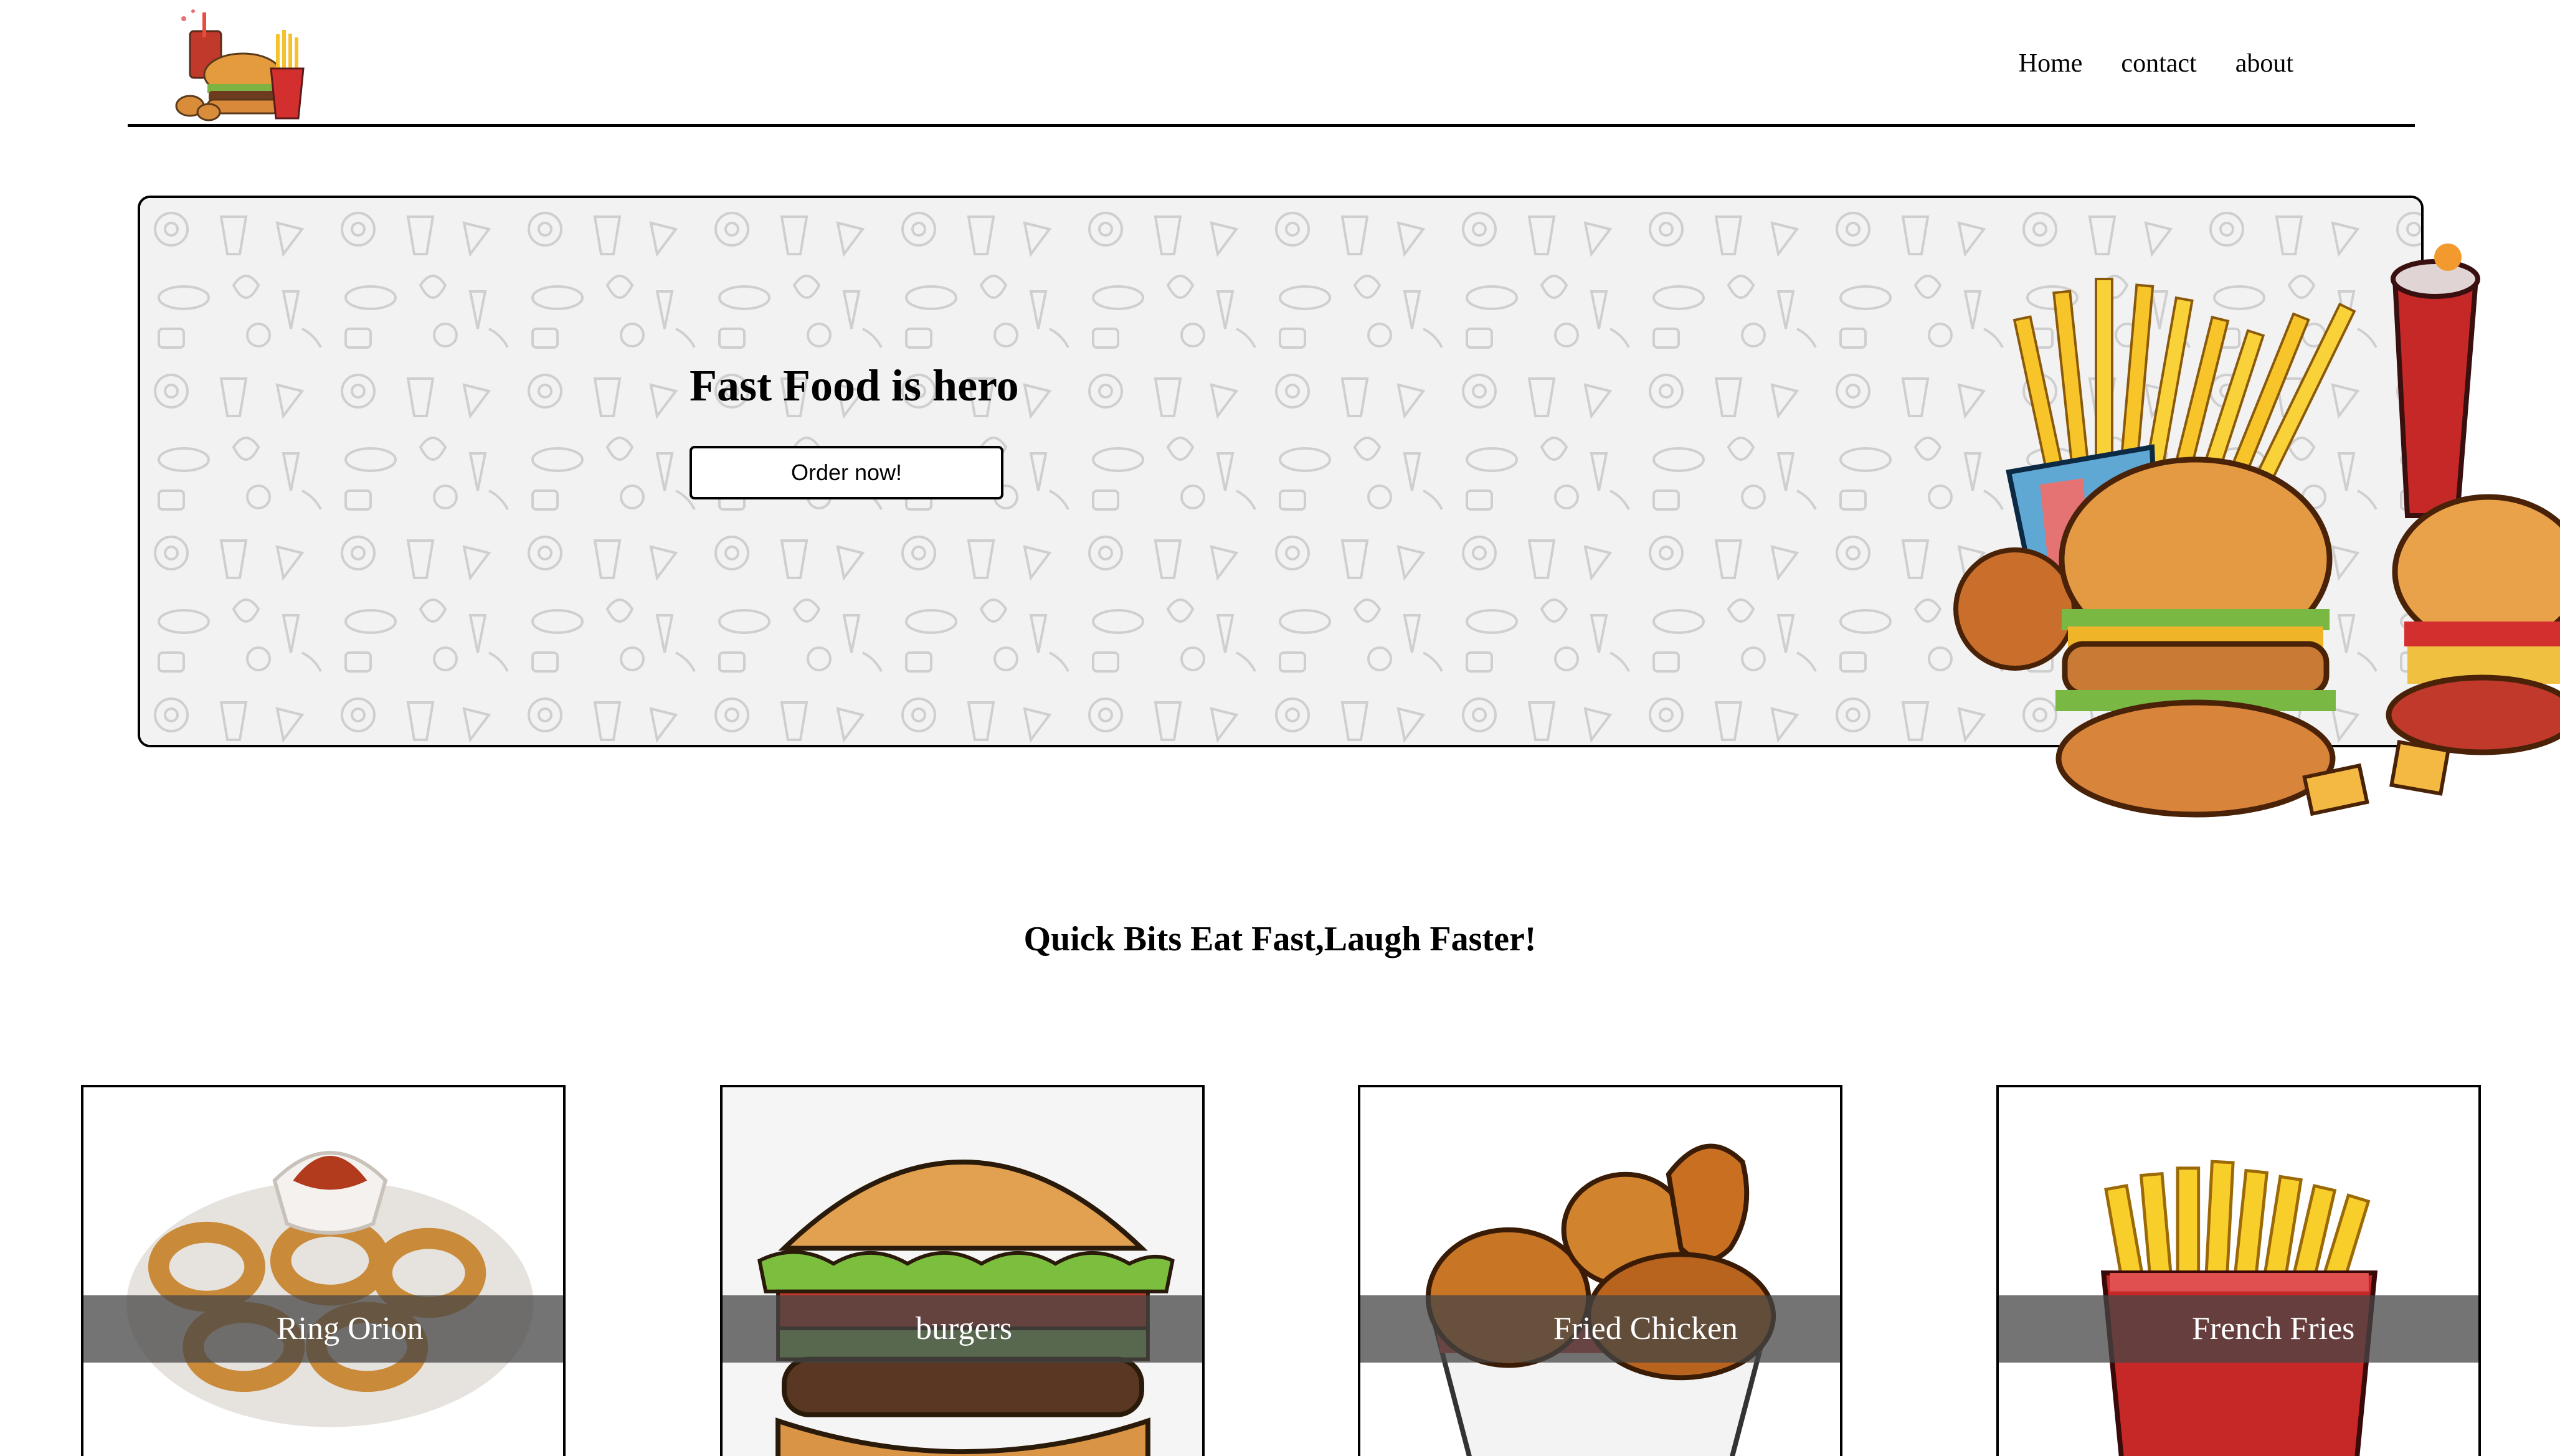 This screenshot has height=1456, width=2560. What do you see at coordinates (854, 385) in the screenshot?
I see `hero-title: Fast Food is hero` at bounding box center [854, 385].